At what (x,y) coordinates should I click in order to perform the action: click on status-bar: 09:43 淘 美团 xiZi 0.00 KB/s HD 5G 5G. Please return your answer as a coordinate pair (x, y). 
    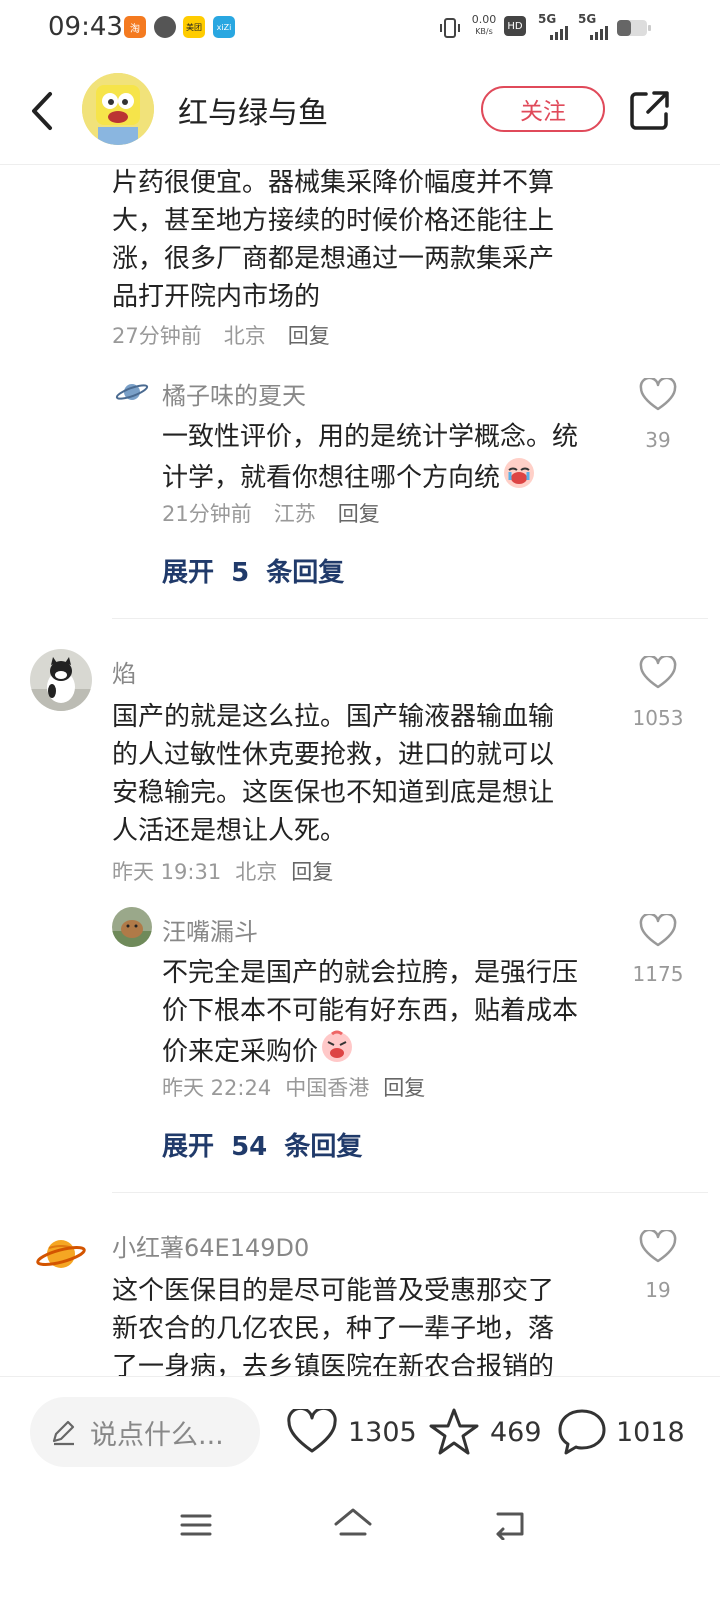
    Looking at the image, I should click on (360, 28).